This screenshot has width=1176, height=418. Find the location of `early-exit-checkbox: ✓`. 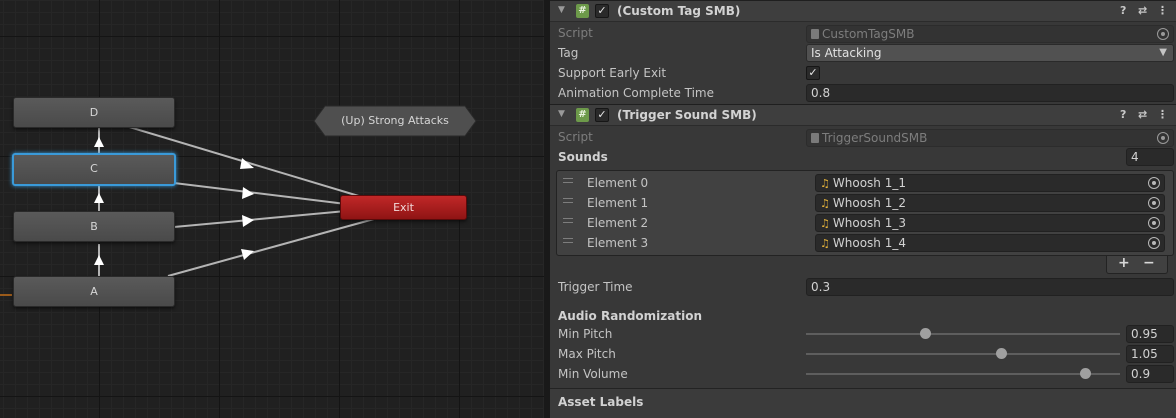

early-exit-checkbox: ✓ is located at coordinates (813, 73).